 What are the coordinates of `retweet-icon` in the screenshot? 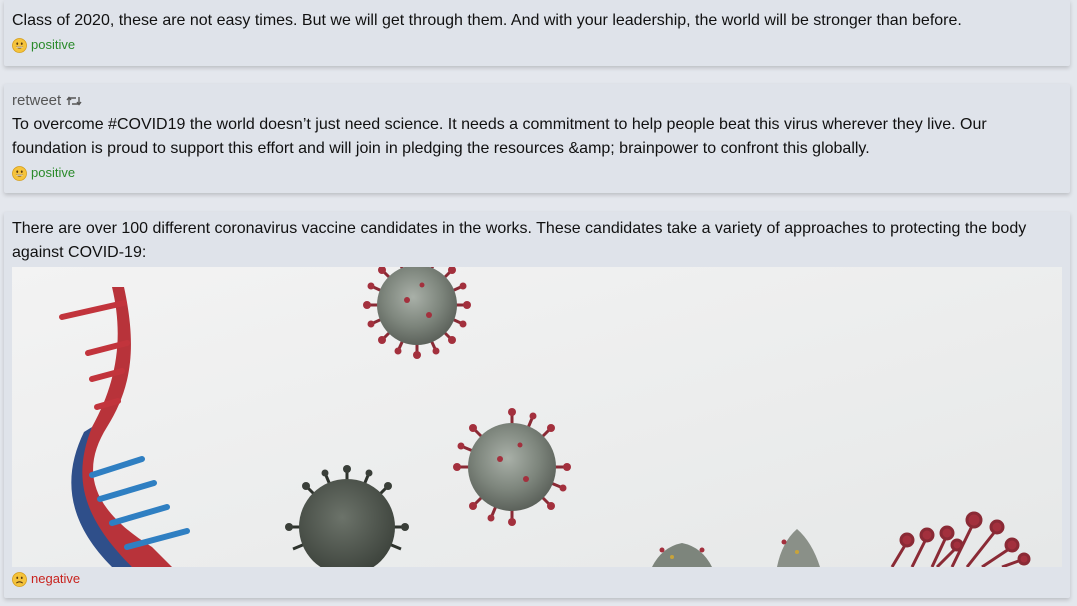 It's located at (74, 101).